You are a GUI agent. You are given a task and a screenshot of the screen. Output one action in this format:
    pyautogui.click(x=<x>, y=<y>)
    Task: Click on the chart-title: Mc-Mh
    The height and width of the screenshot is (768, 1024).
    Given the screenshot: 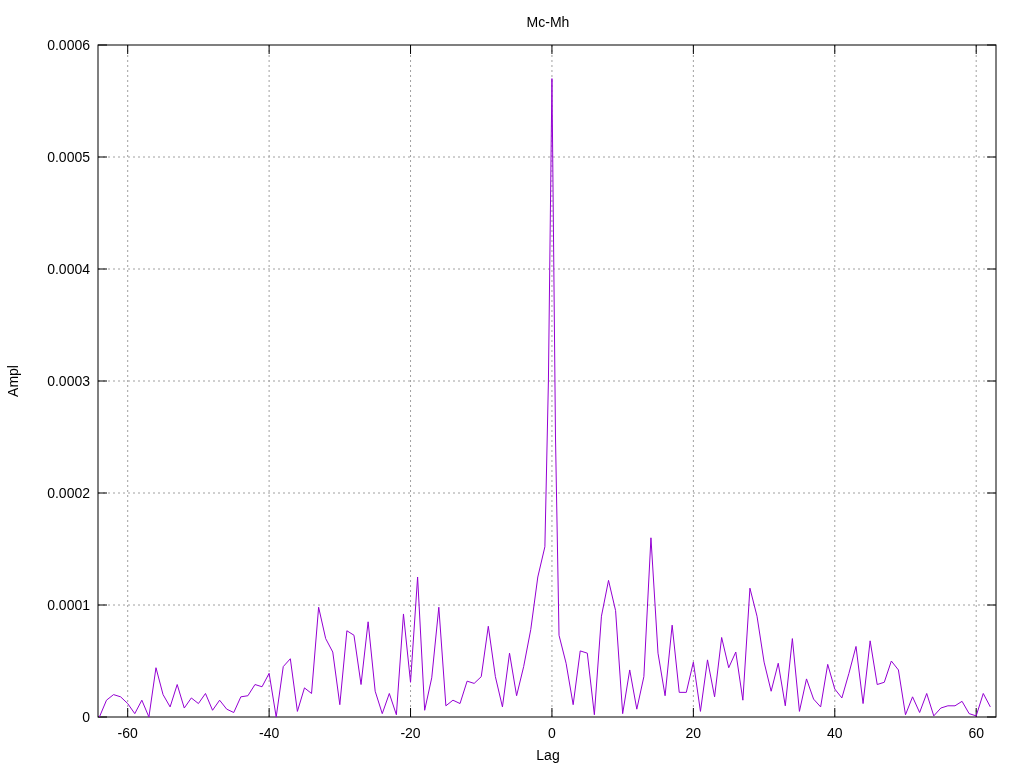 What is the action you would take?
    pyautogui.click(x=548, y=22)
    